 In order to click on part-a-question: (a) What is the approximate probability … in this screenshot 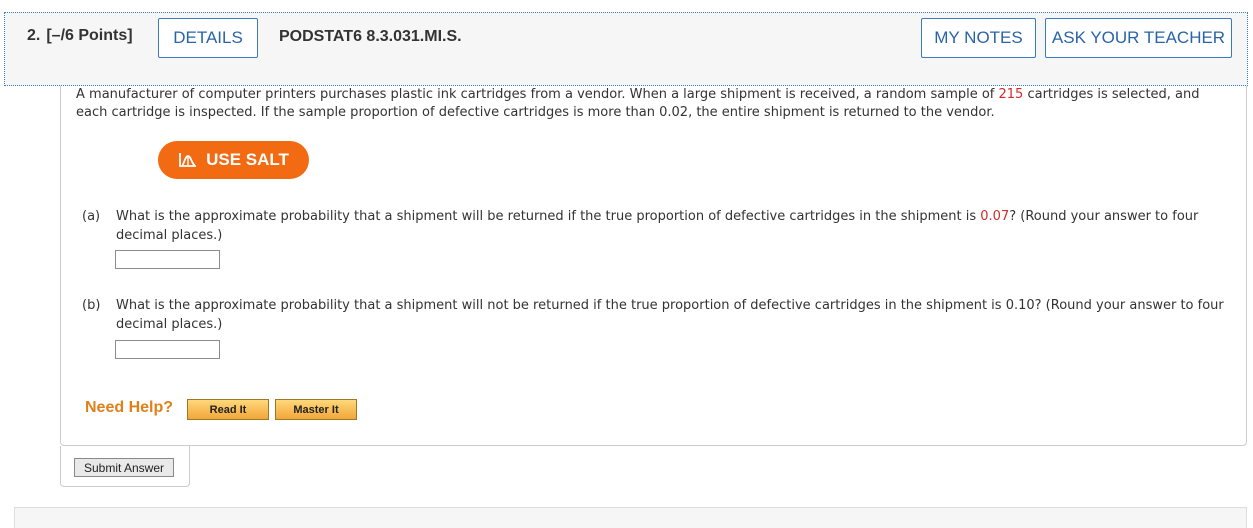, I will do `click(662, 226)`.